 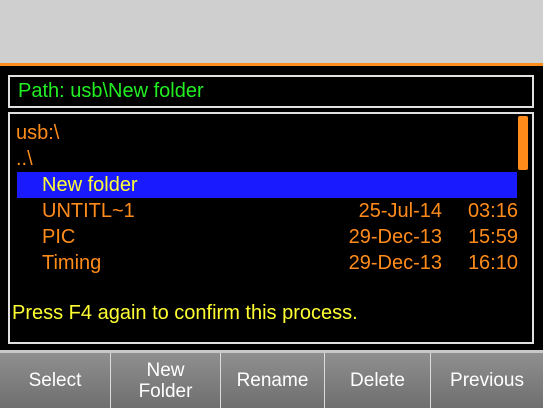 What do you see at coordinates (264, 133) in the screenshot?
I see `list-item-root: usb:\` at bounding box center [264, 133].